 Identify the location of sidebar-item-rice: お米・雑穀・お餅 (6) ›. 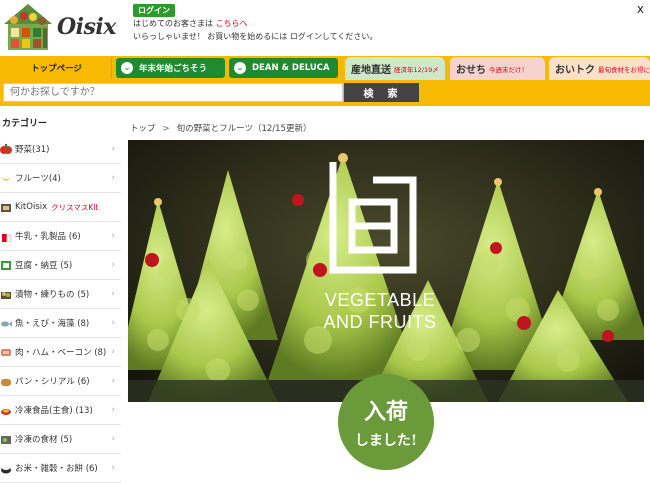
(60, 468).